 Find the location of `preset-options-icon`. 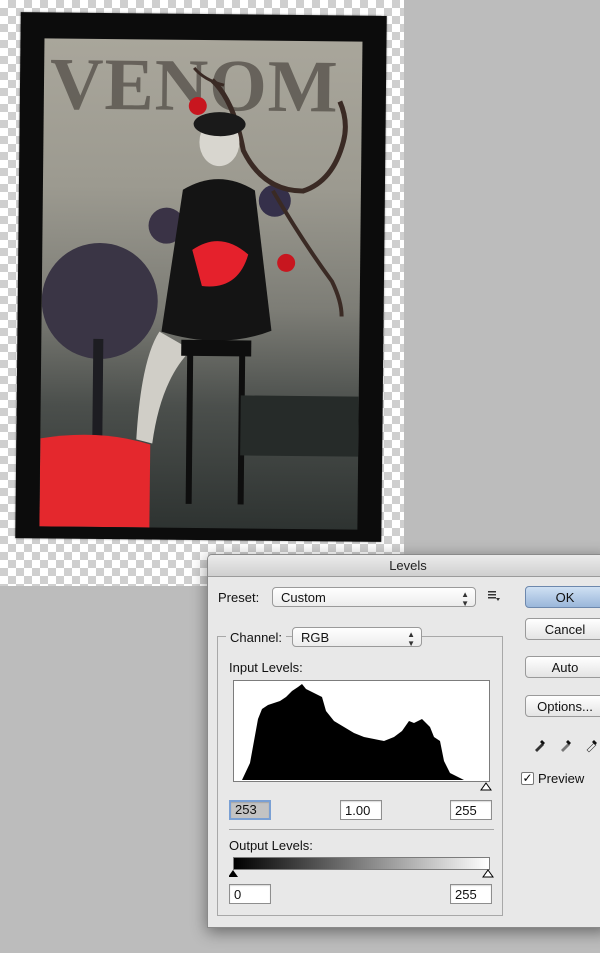

preset-options-icon is located at coordinates (494, 597).